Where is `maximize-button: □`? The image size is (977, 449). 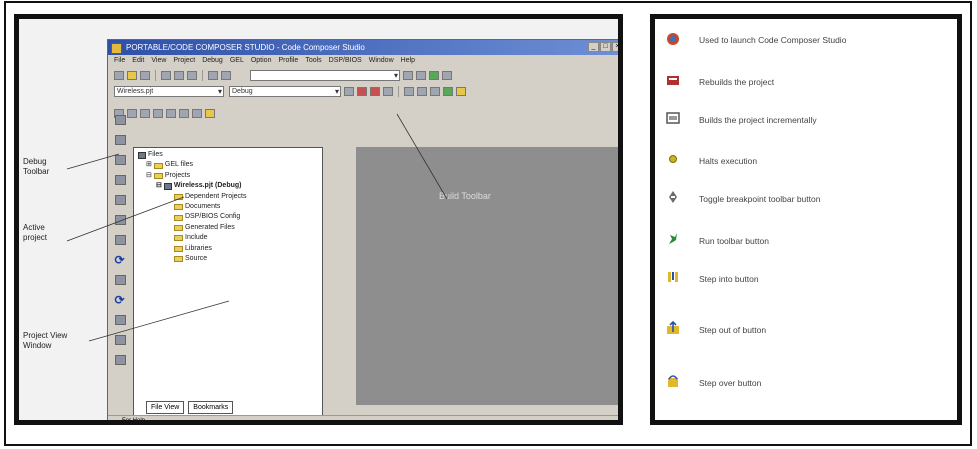 maximize-button: □ is located at coordinates (605, 47).